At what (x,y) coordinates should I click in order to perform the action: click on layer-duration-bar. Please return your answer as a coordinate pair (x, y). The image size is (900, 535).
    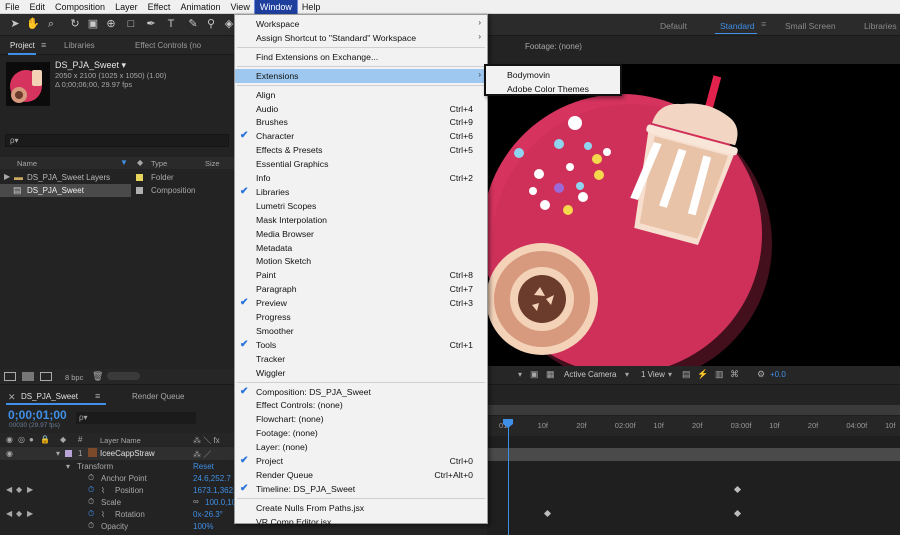
    Looking at the image, I should click on (693, 454).